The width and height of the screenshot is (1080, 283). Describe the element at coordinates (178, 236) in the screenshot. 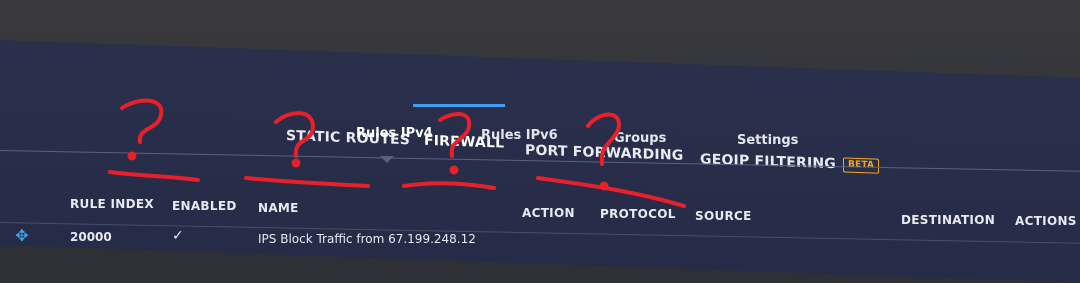

I see `checkmark-icon: ✓` at that location.